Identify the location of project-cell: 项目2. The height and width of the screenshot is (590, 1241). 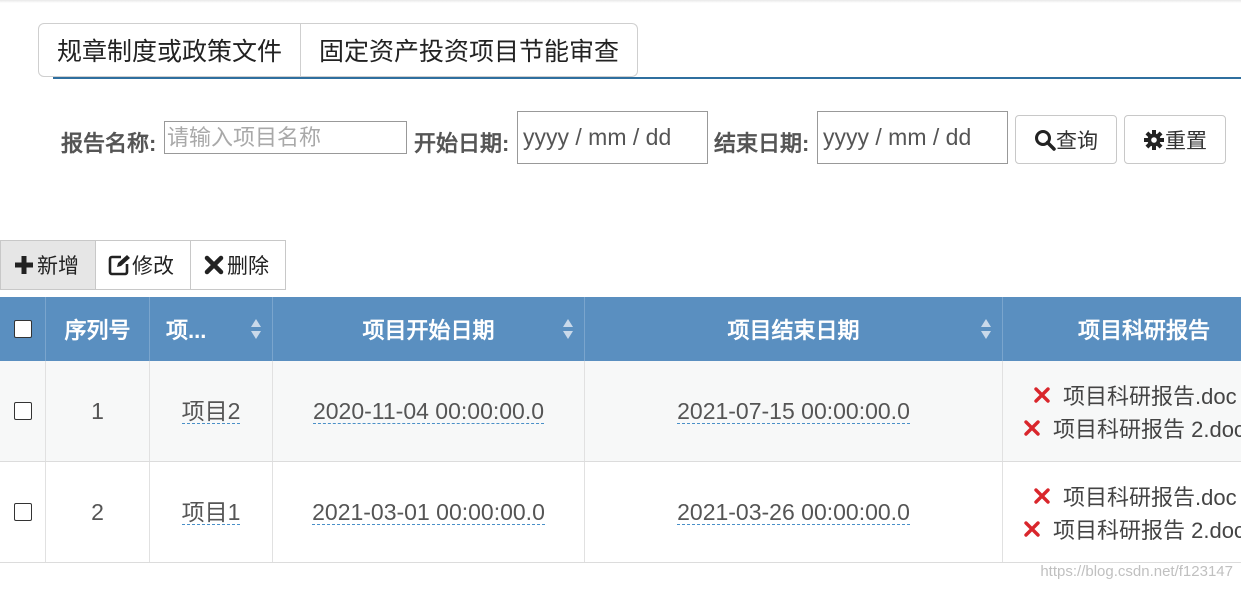
(211, 411).